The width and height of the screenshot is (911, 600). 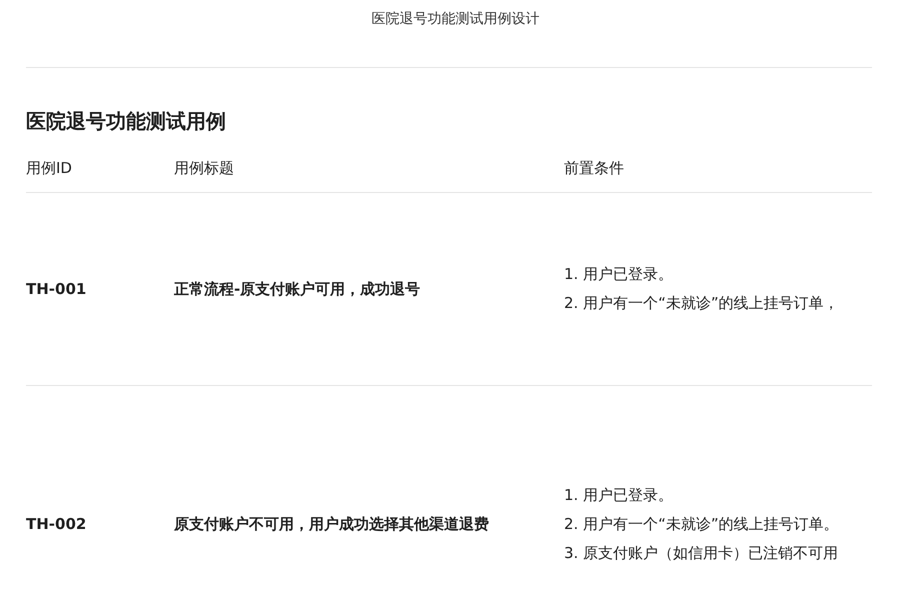 I want to click on column-header: 前置条件, so click(x=594, y=168).